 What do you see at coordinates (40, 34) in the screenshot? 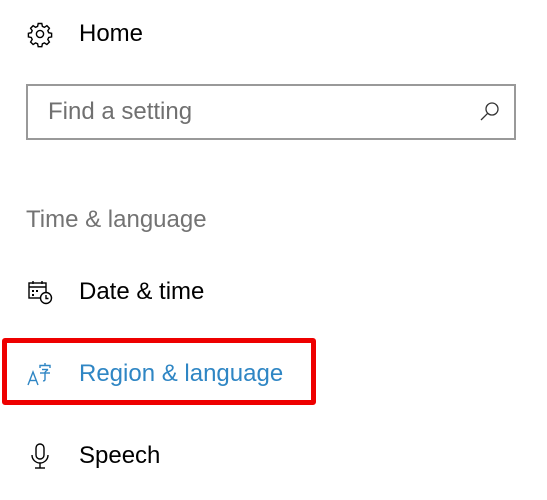
I see `gear-icon` at bounding box center [40, 34].